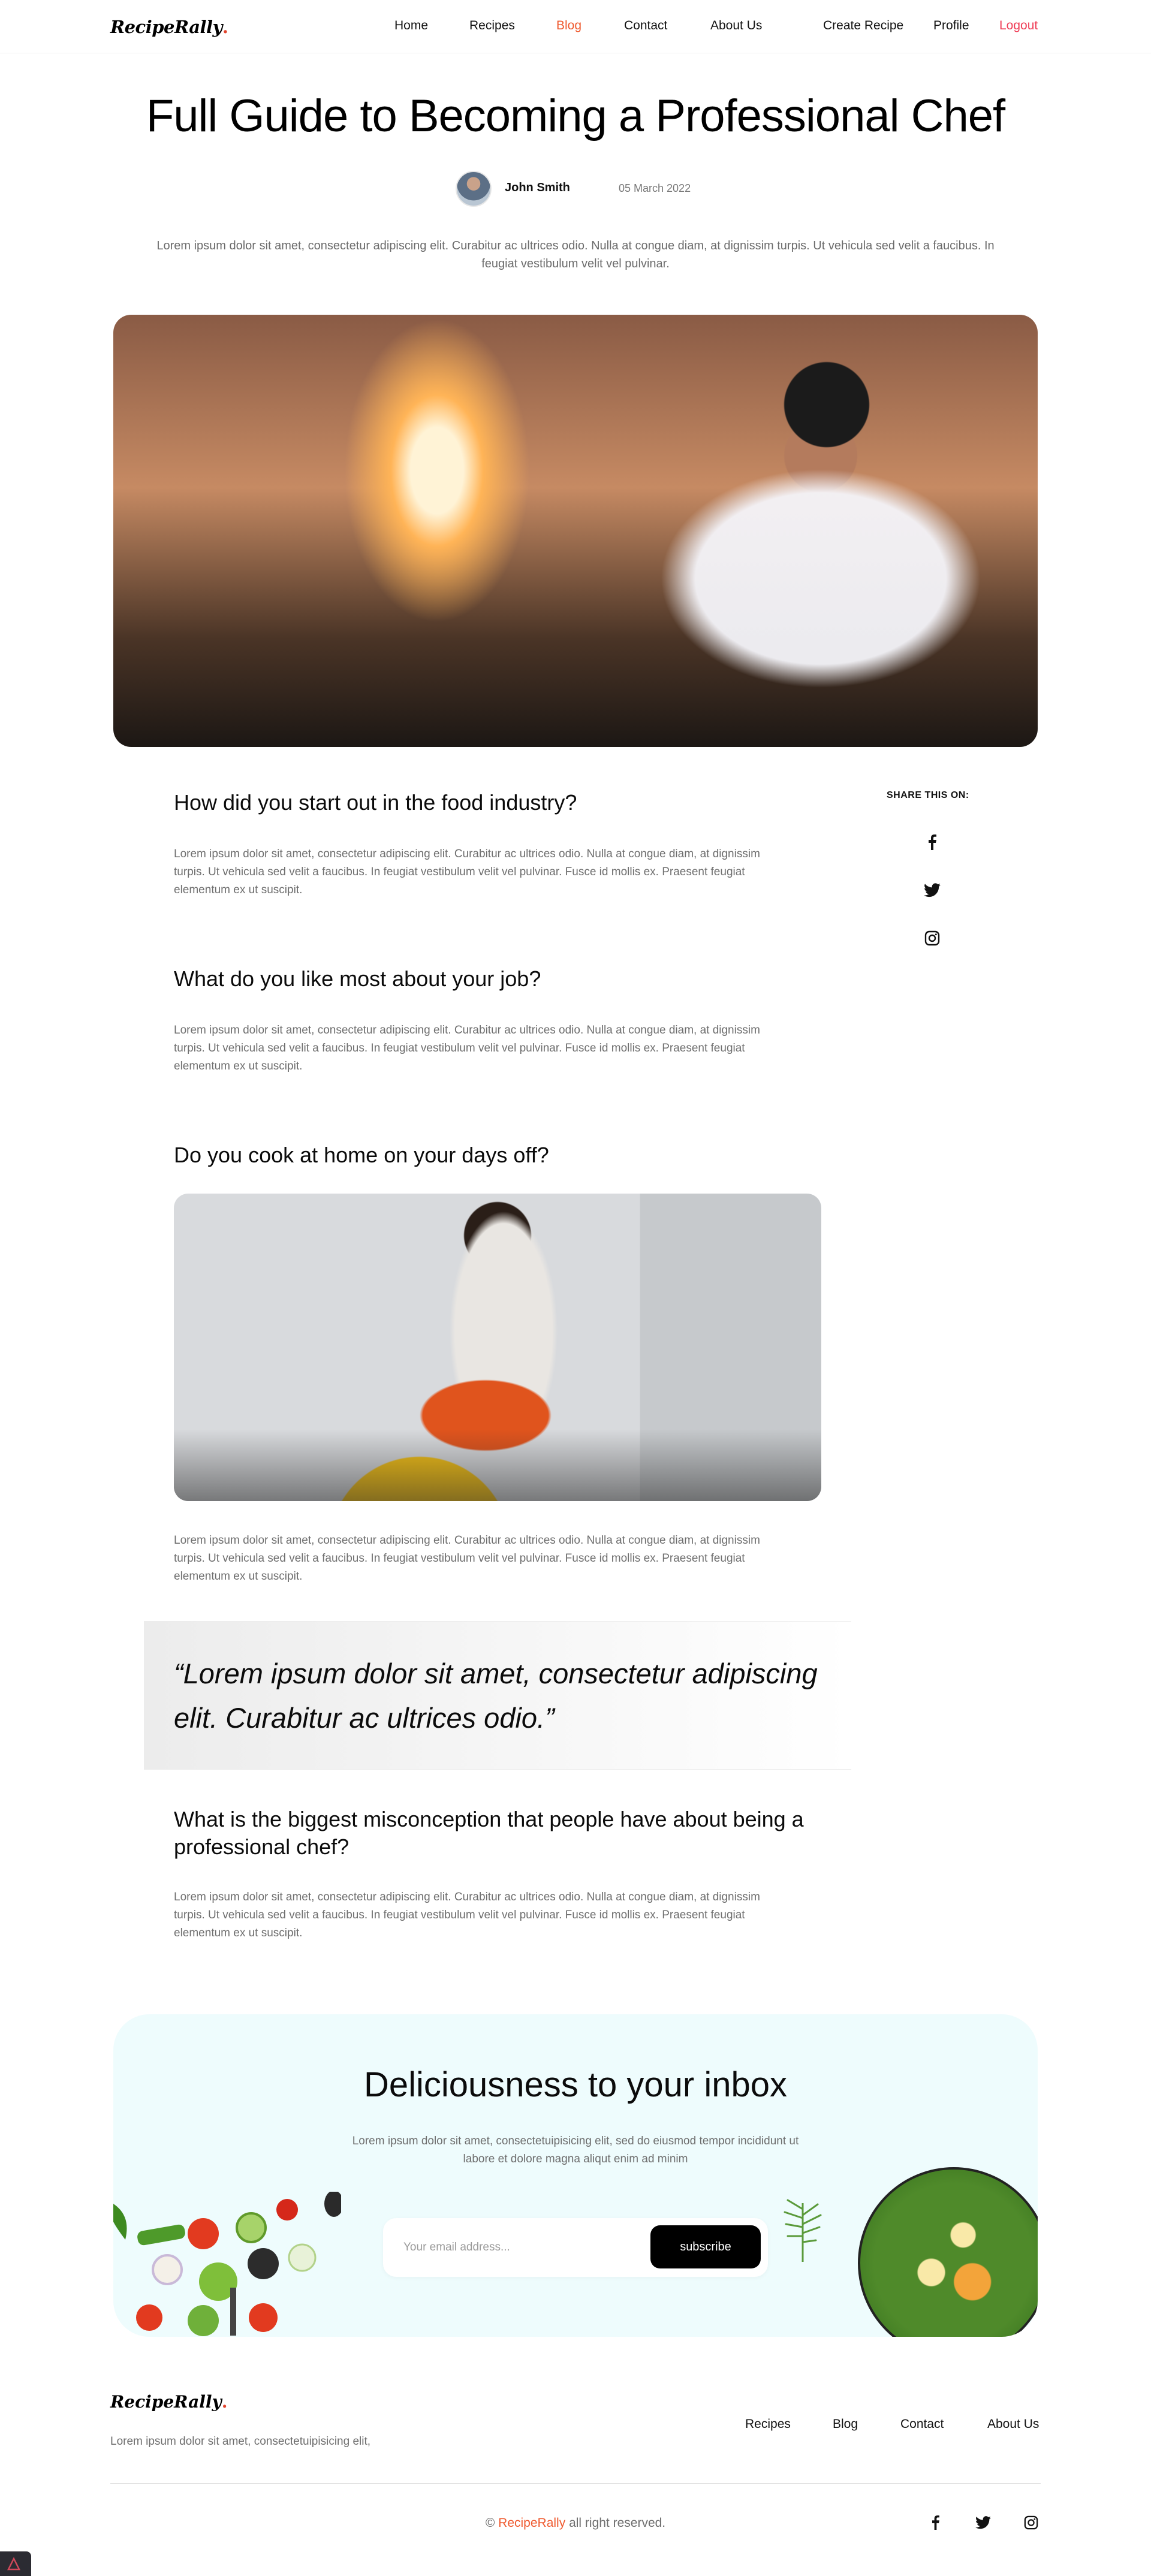 This screenshot has height=2576, width=1151. Describe the element at coordinates (537, 188) in the screenshot. I see `author-name: John Smith` at that location.